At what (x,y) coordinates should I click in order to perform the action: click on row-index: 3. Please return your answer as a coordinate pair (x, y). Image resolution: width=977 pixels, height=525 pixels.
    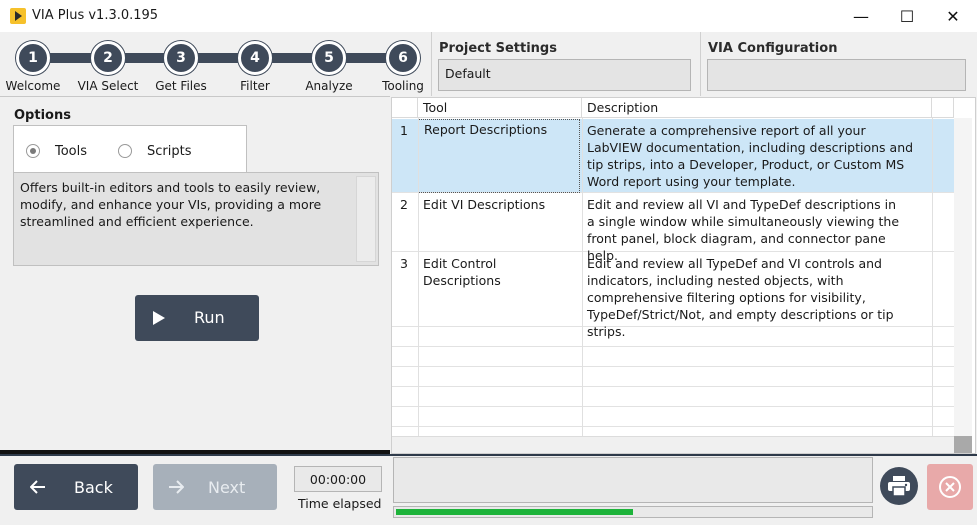
    Looking at the image, I should click on (404, 263).